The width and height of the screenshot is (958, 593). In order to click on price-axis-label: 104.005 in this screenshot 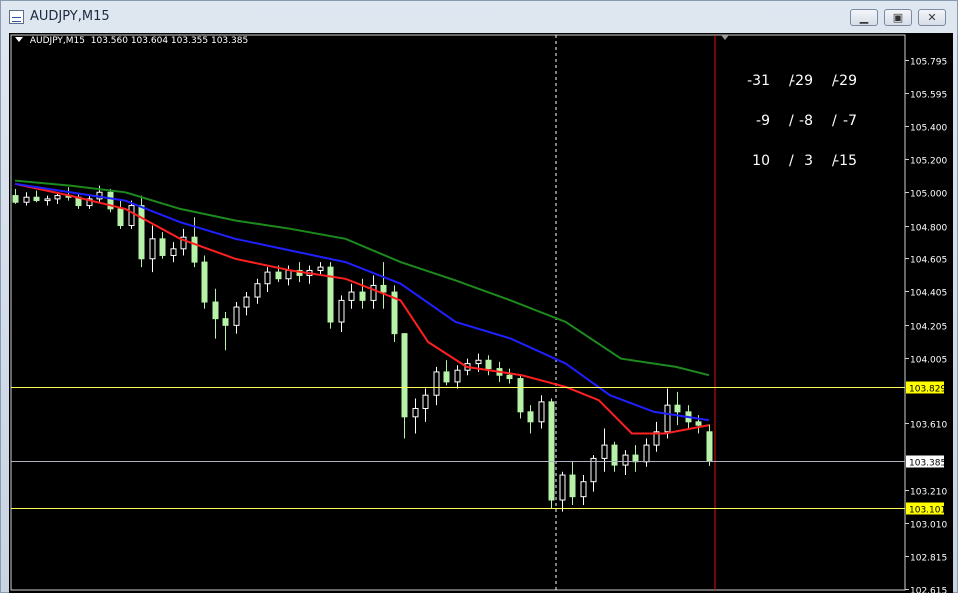, I will do `click(928, 361)`.